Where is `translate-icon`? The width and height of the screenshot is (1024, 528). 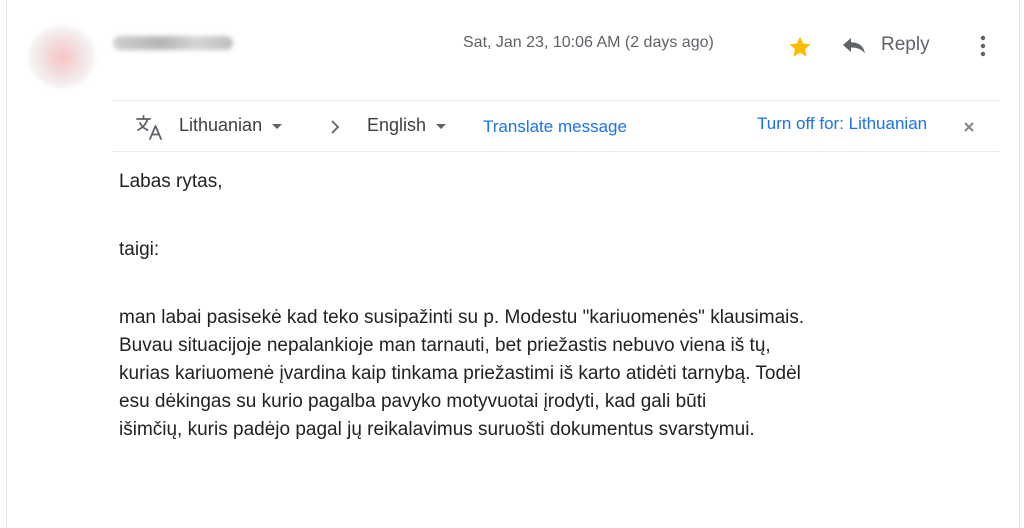 translate-icon is located at coordinates (149, 127).